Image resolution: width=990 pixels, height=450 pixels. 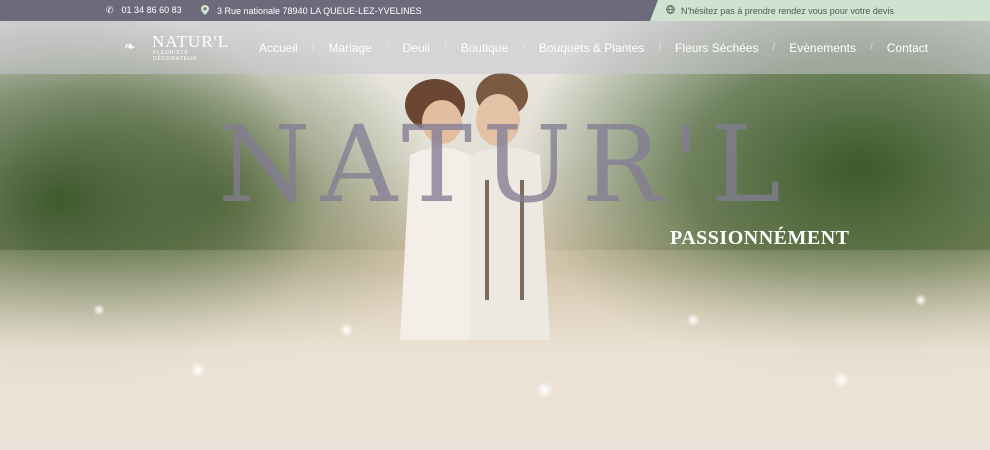 What do you see at coordinates (760, 238) in the screenshot?
I see `hero-tagline: PASSIONNÉMENT` at bounding box center [760, 238].